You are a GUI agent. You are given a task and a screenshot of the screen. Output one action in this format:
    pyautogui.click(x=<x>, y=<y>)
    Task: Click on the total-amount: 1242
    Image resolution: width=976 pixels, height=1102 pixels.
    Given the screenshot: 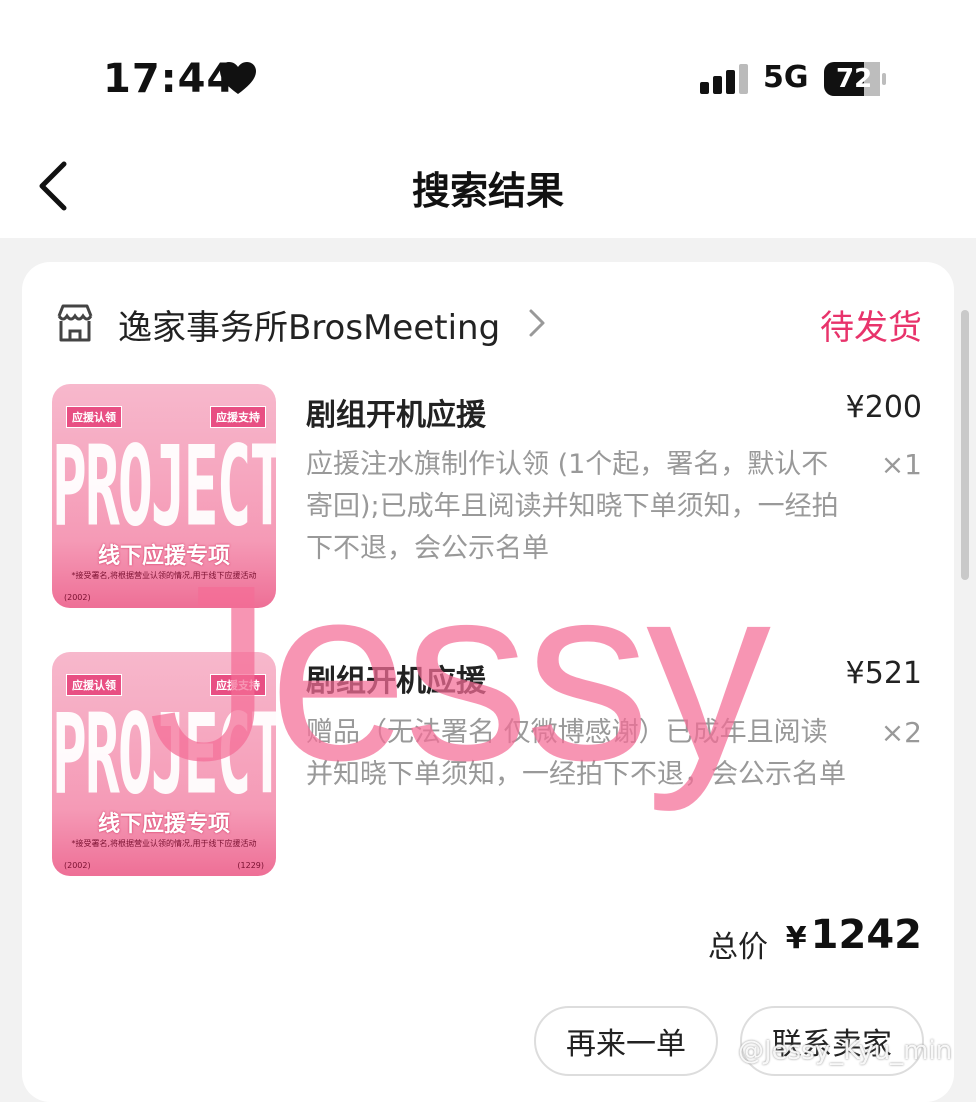 What is the action you would take?
    pyautogui.click(x=866, y=935)
    